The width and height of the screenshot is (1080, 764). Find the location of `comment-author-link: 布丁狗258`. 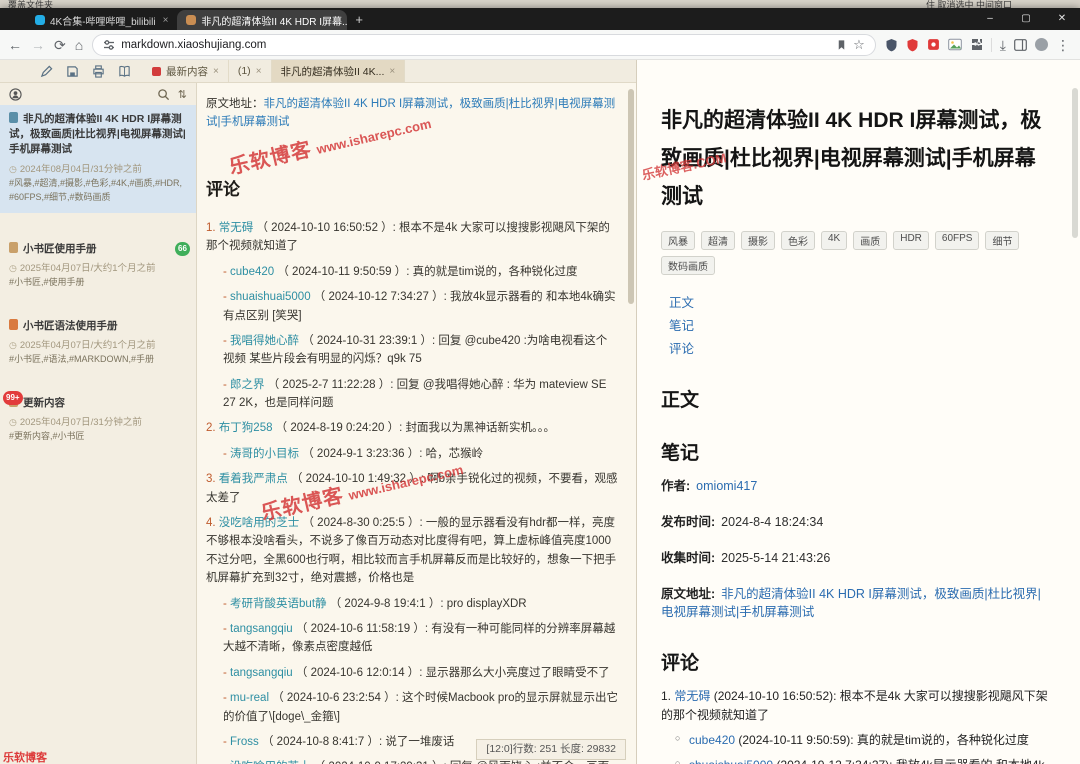

comment-author-link: 布丁狗258 is located at coordinates (246, 428).